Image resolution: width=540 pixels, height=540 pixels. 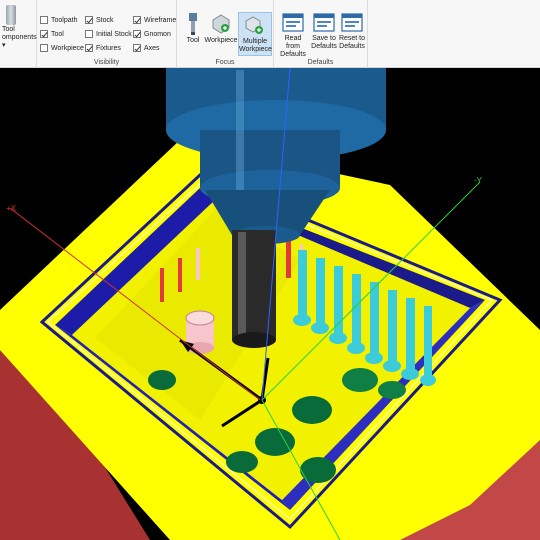 I want to click on axes-checkbox: Axes, so click(x=146, y=48).